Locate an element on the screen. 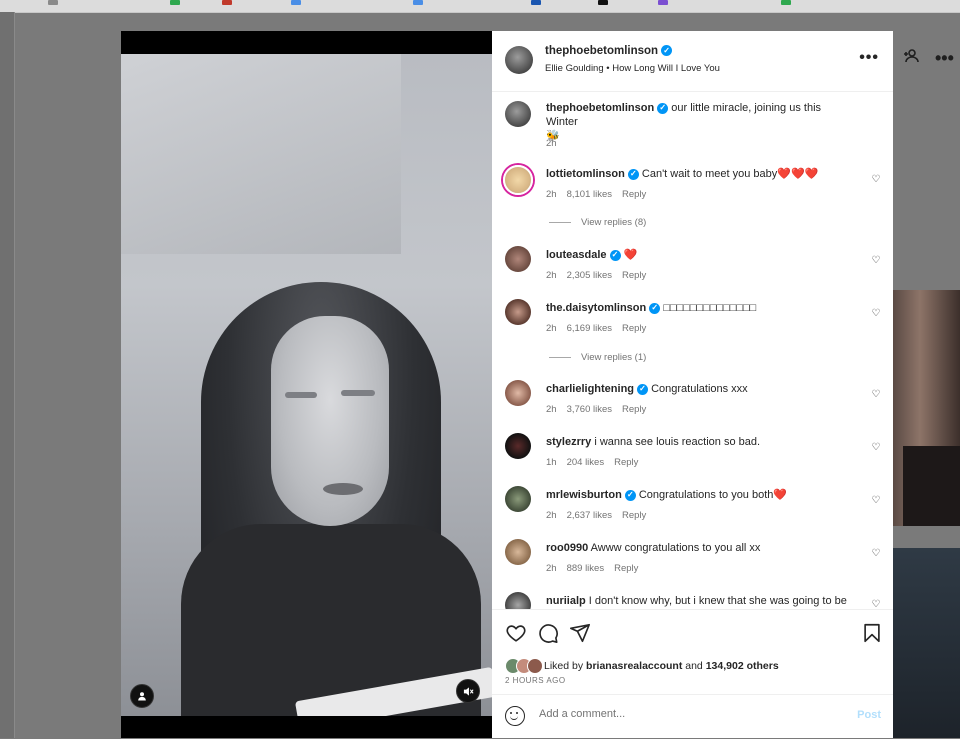  comment-likes: 204 likes is located at coordinates (586, 462).